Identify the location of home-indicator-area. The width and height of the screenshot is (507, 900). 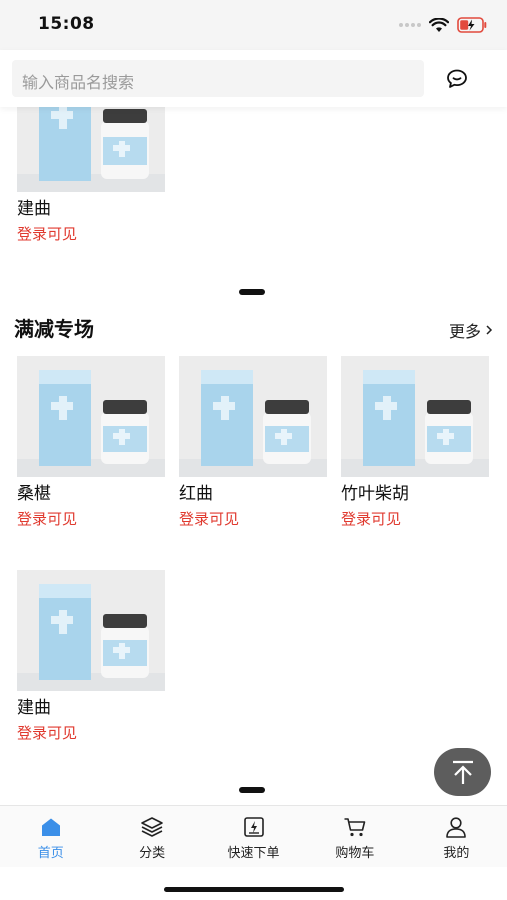
(253, 883).